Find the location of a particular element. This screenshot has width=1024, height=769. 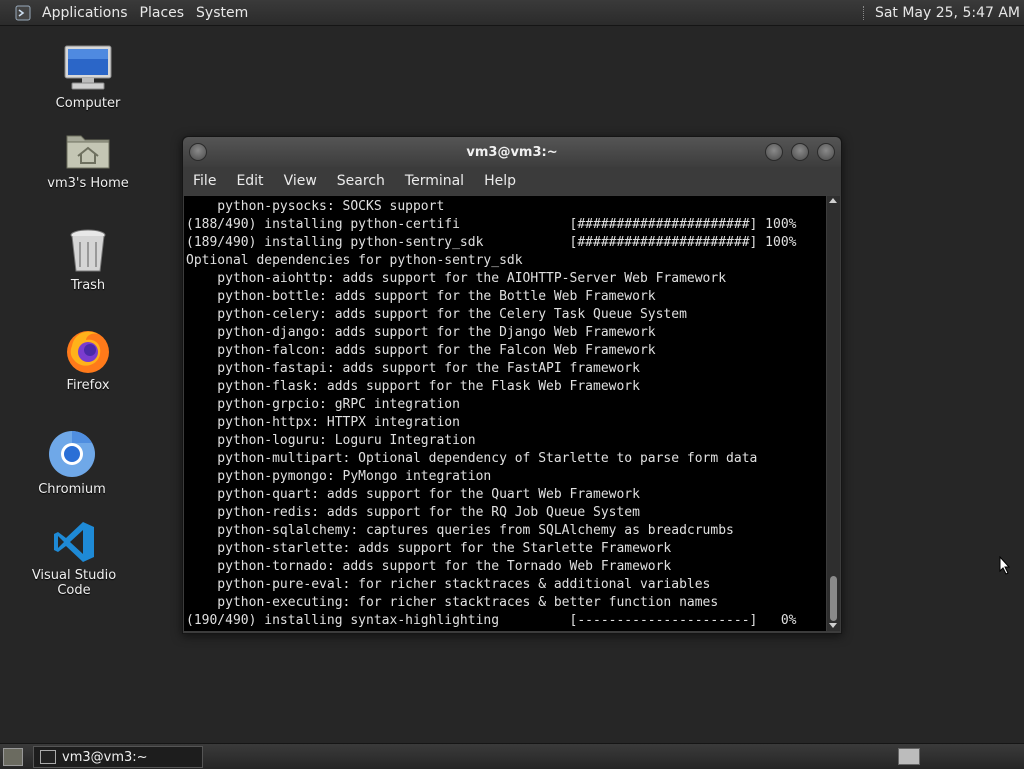

window-menu-button is located at coordinates (198, 152).